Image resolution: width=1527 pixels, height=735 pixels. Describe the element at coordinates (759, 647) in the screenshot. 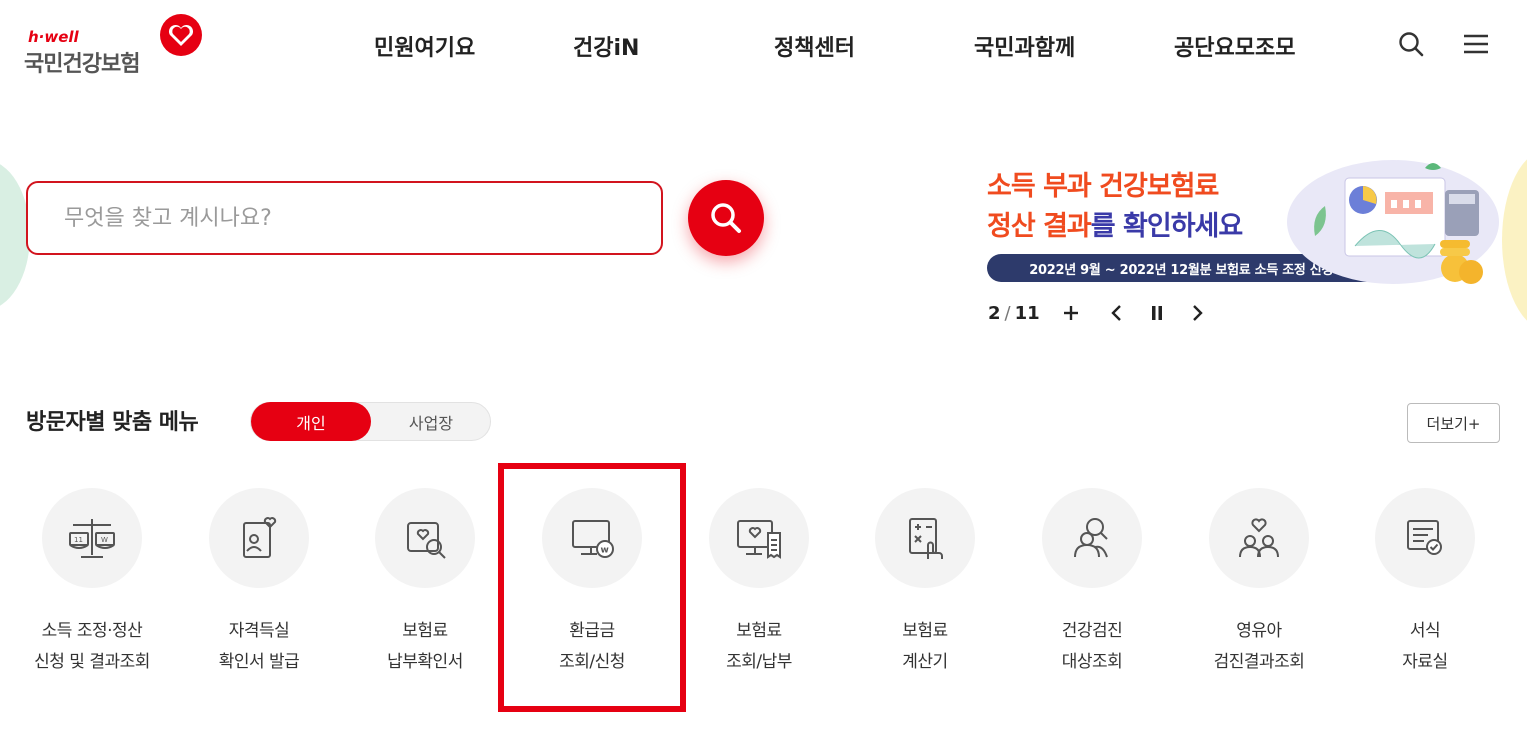

I see `quick-menu-label: 보험료조회/납부` at that location.